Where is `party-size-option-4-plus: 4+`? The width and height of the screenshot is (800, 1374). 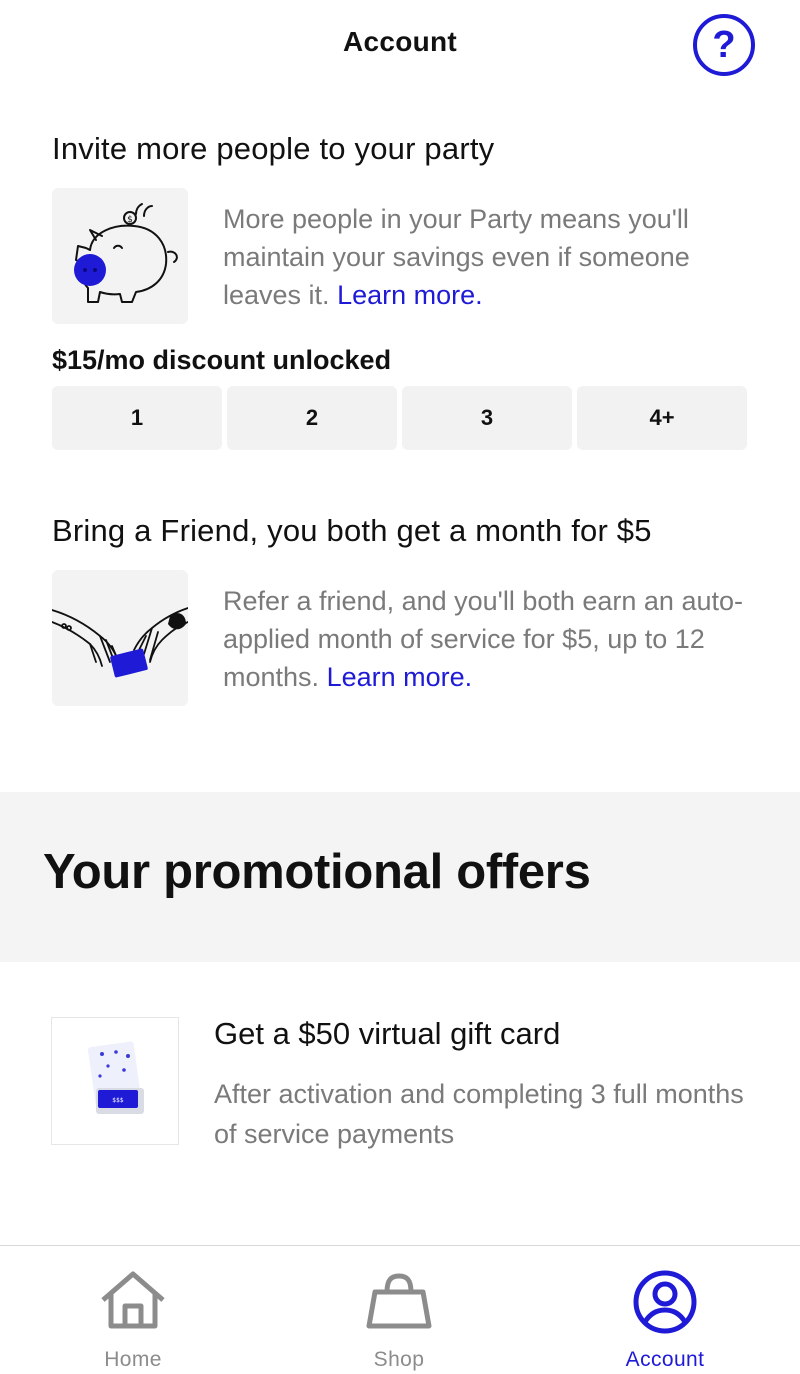 party-size-option-4-plus: 4+ is located at coordinates (662, 418).